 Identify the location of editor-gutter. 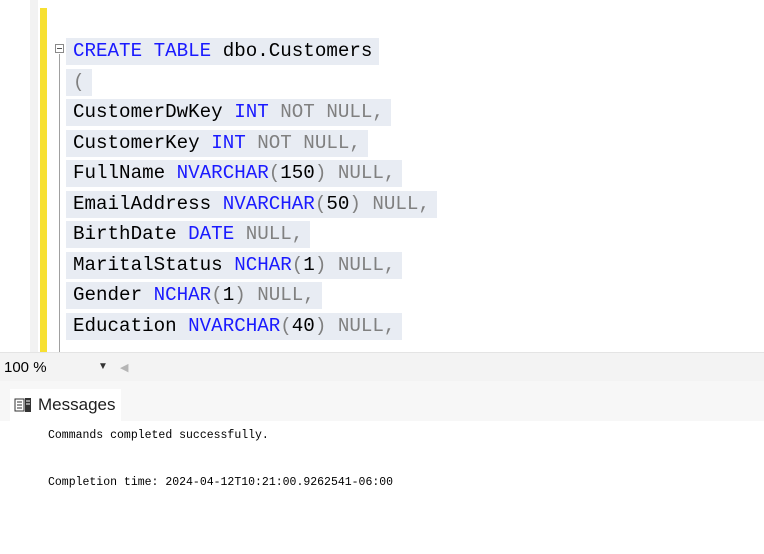
(34, 176).